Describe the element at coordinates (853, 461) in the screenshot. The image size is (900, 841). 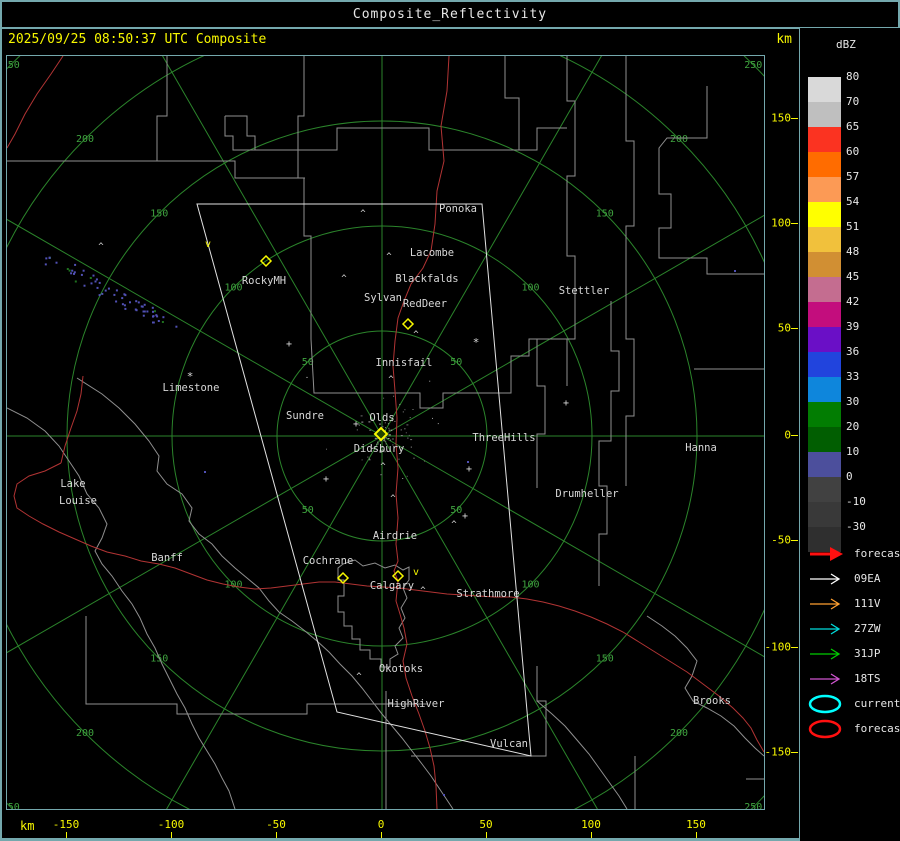
I see `scale-entry: 10` at that location.